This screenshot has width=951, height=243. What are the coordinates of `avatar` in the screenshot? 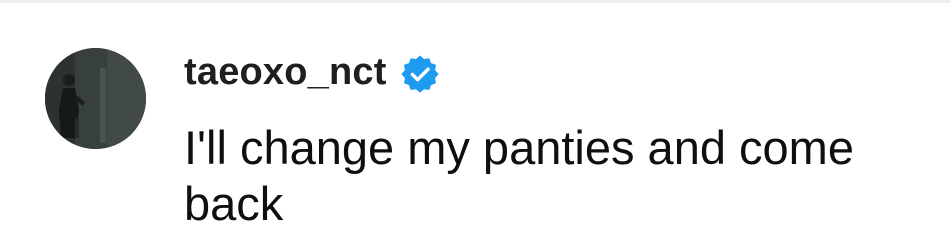 It's located at (95, 98).